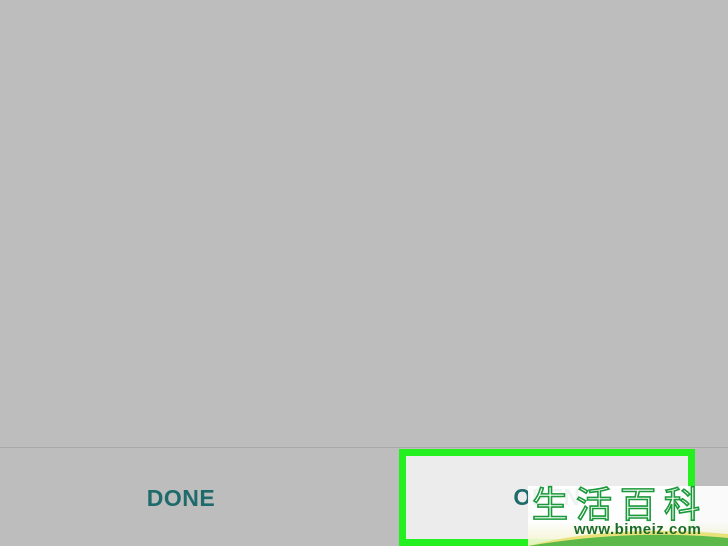 Image resolution: width=728 pixels, height=546 pixels. Describe the element at coordinates (181, 498) in the screenshot. I see `done-button: DONE` at that location.